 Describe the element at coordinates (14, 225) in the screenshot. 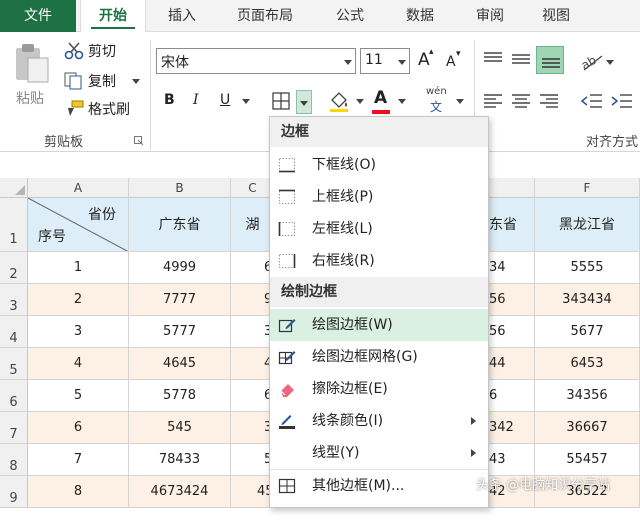

I see `row-header-1: 1` at that location.